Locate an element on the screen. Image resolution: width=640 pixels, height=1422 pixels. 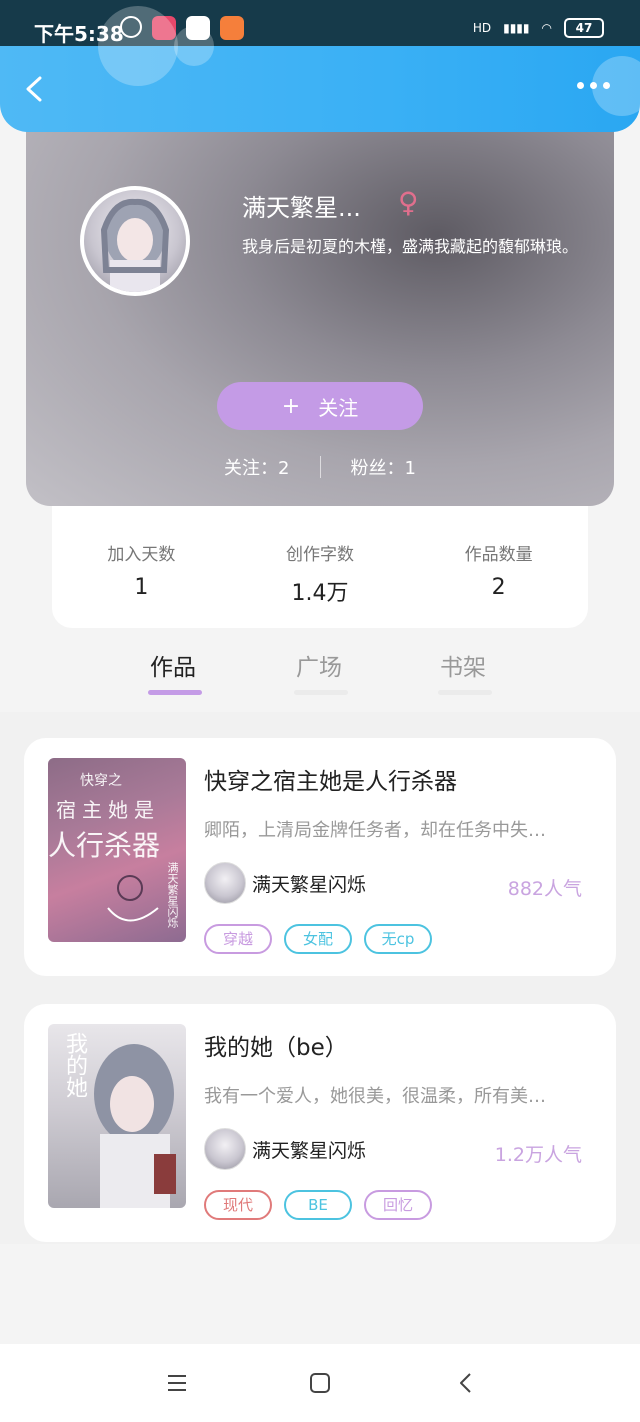
follow-button: + 关注 is located at coordinates (320, 406).